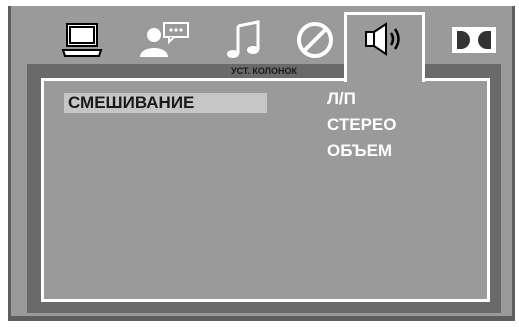 This screenshot has height=327, width=519. I want to click on music-note-icon, so click(244, 40).